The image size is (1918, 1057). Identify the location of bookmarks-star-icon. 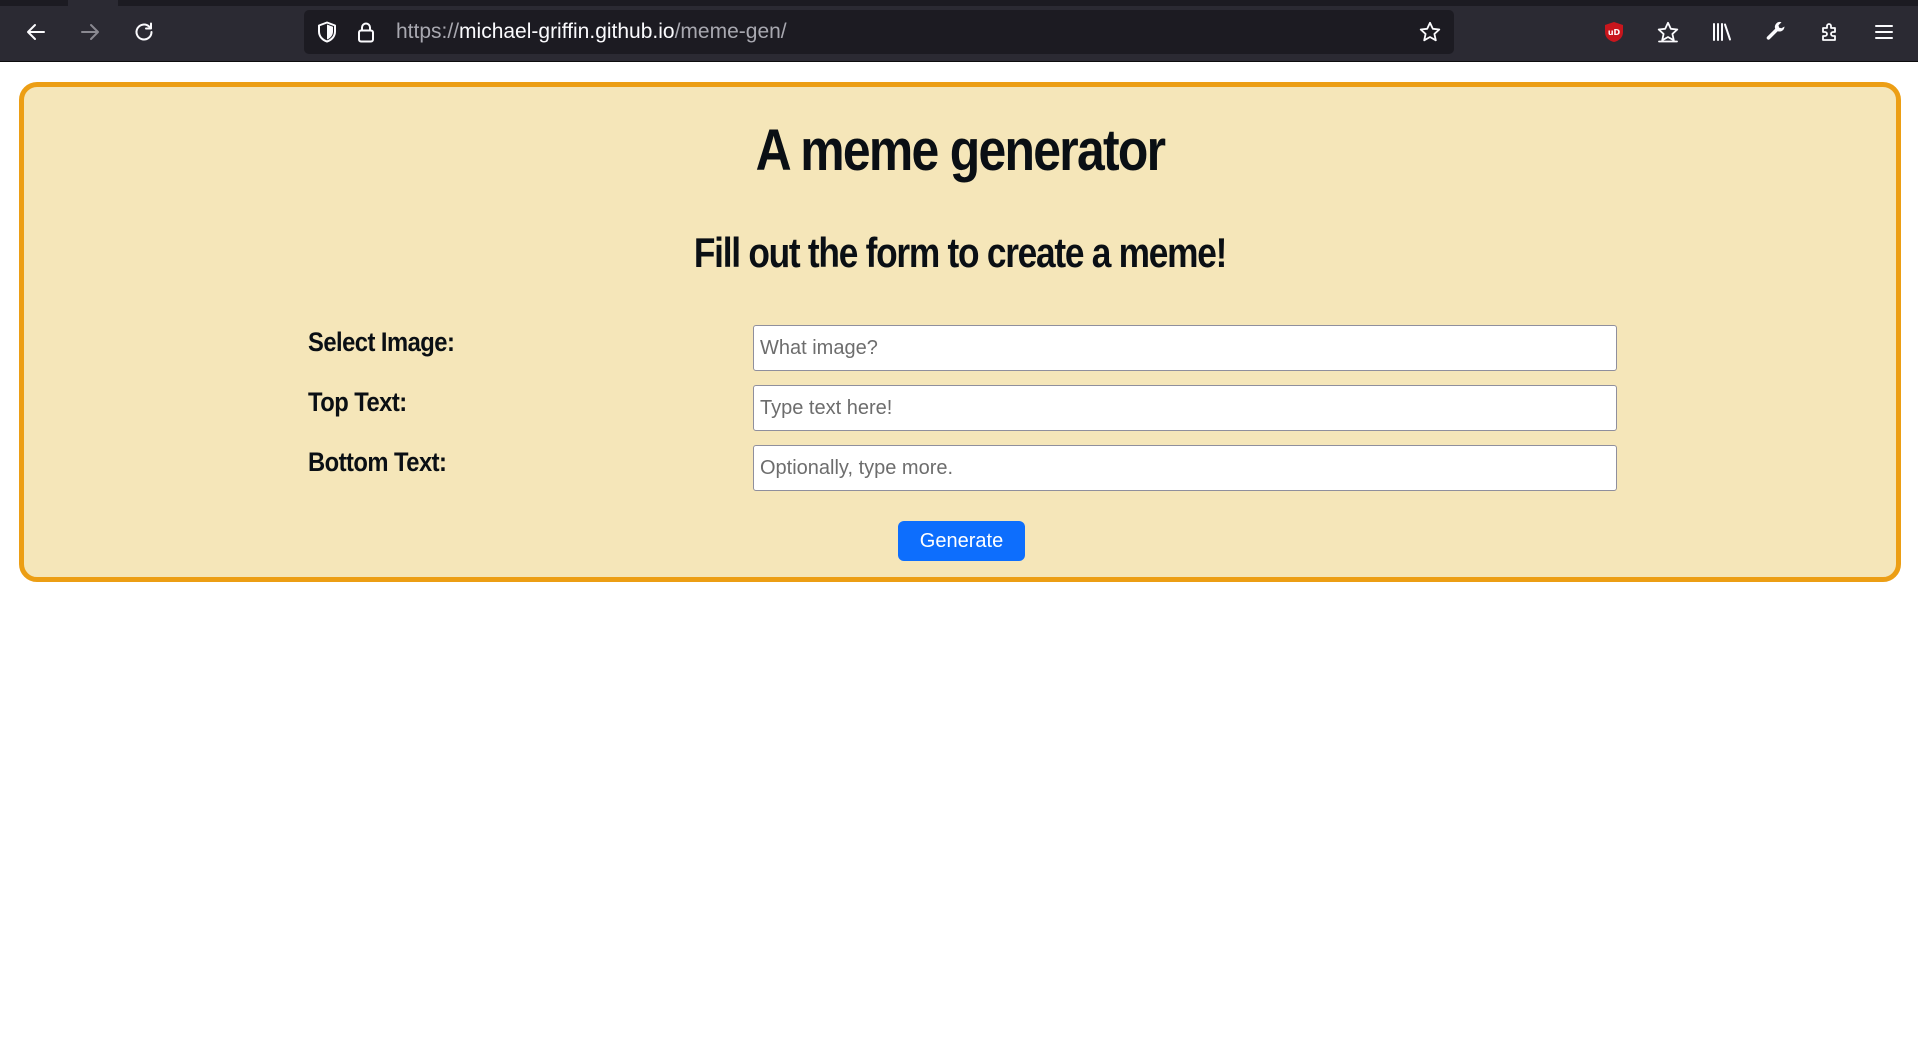
(1668, 32).